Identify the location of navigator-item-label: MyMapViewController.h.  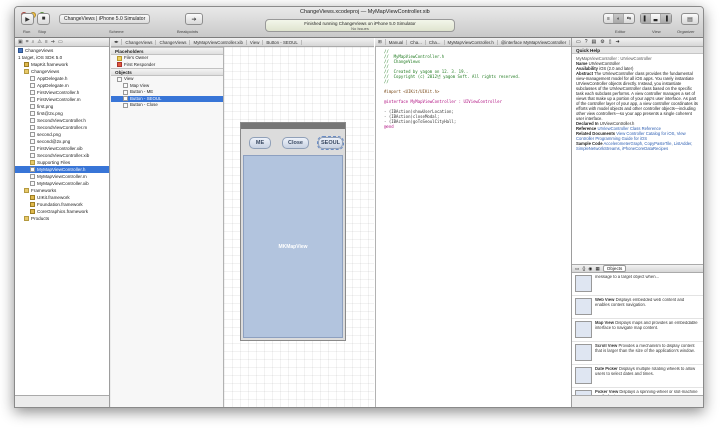
(61, 169).